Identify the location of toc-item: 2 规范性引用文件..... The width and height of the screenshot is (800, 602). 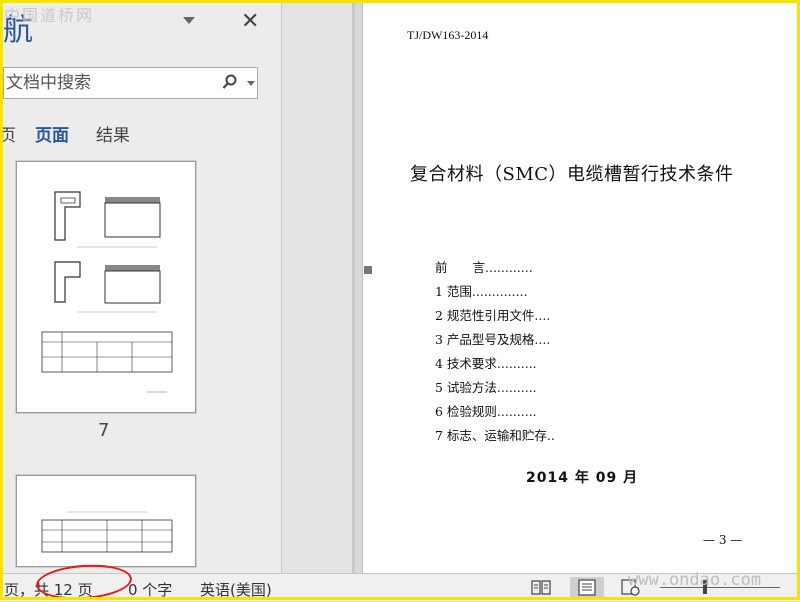
(495, 316).